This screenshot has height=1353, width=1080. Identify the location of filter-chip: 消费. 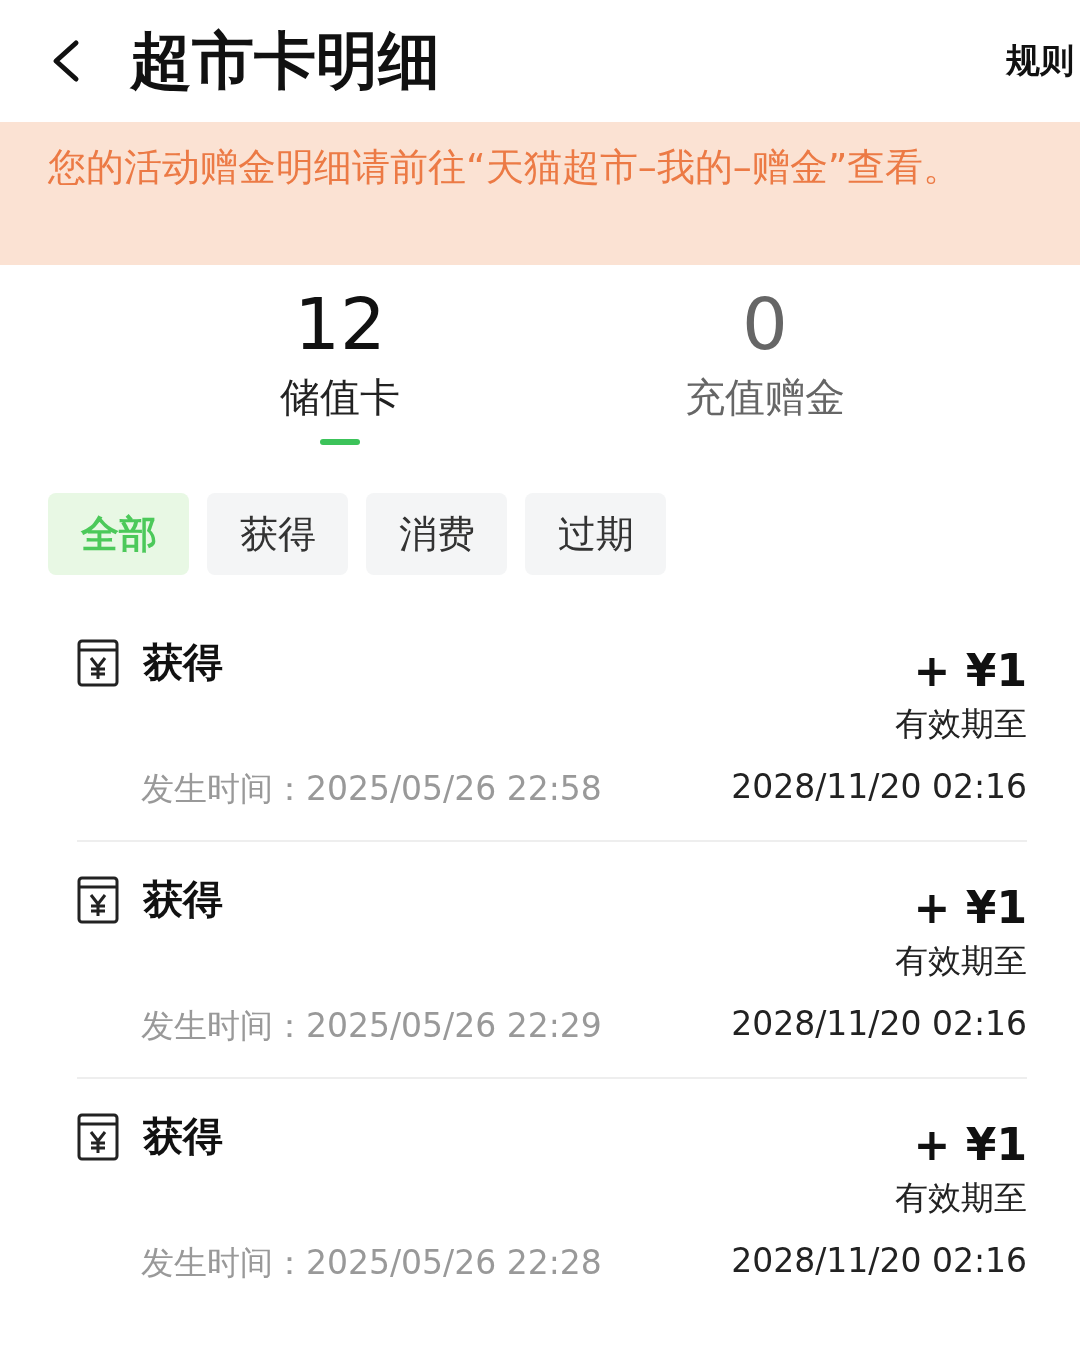
(436, 534).